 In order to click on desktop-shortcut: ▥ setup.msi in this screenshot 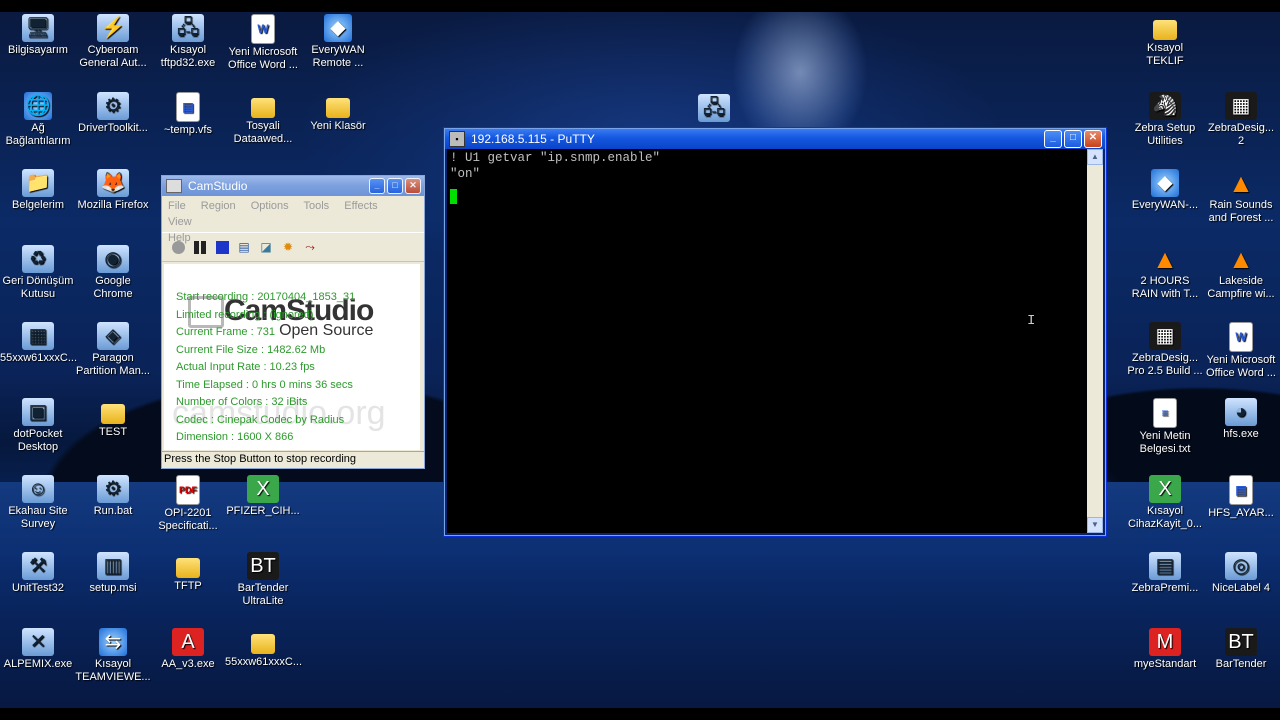, I will do `click(113, 573)`.